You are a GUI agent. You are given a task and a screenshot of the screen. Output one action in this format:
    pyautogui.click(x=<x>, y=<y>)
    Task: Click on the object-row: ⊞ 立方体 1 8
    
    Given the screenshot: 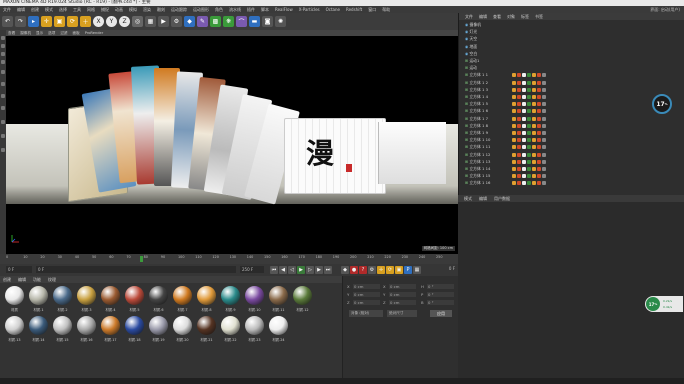 What is the action you would take?
    pyautogui.click(x=565, y=126)
    